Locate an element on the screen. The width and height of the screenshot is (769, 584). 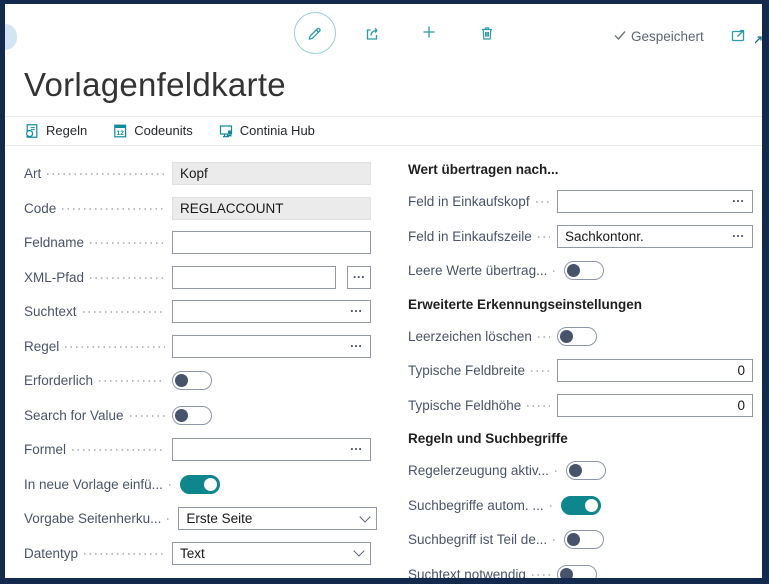
action-codeunits-label: Codeunits is located at coordinates (163, 130).